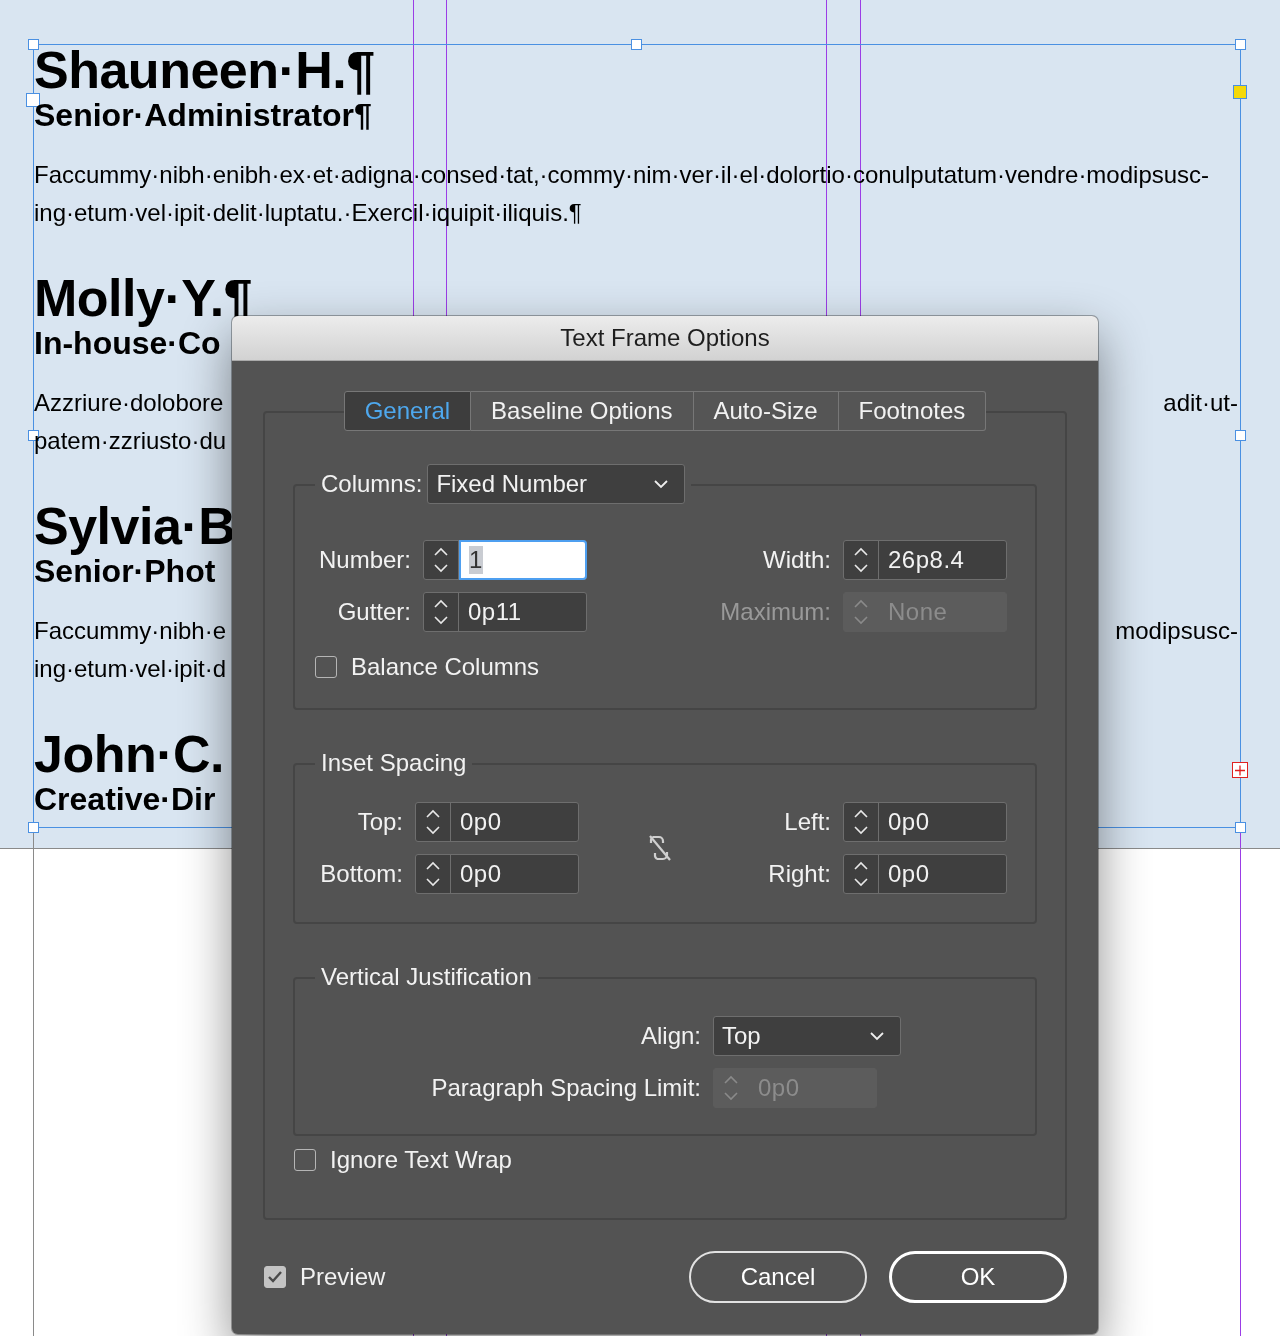 The image size is (1280, 1336). What do you see at coordinates (1200, 403) in the screenshot?
I see `body-text: adit·ut-` at bounding box center [1200, 403].